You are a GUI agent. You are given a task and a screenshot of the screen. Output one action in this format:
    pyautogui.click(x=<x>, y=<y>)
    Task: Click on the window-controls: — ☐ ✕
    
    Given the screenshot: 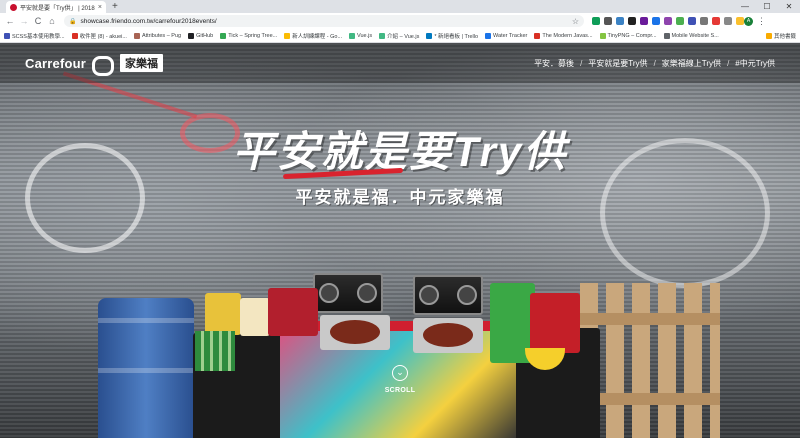 What is the action you would take?
    pyautogui.click(x=767, y=6)
    